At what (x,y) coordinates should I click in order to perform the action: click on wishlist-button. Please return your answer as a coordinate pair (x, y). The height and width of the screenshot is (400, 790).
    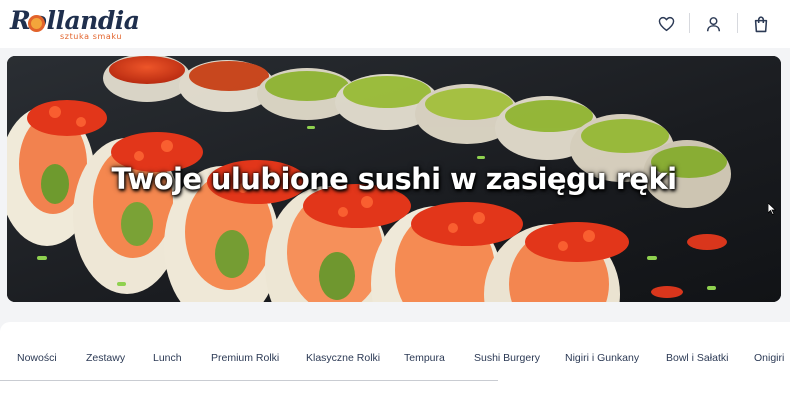
    Looking at the image, I should click on (666, 24).